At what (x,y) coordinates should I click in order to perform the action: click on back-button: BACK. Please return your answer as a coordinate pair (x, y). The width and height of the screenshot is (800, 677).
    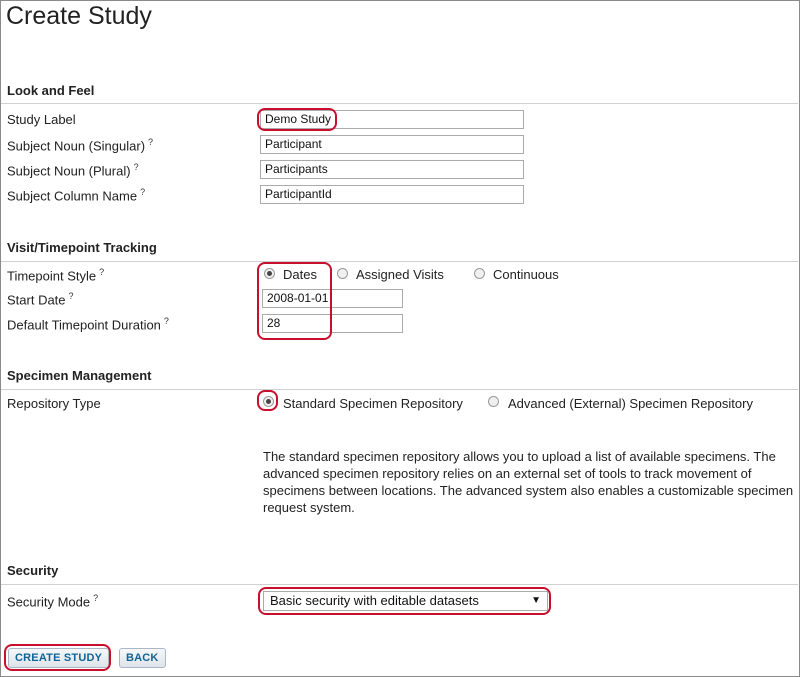
    Looking at the image, I should click on (142, 658).